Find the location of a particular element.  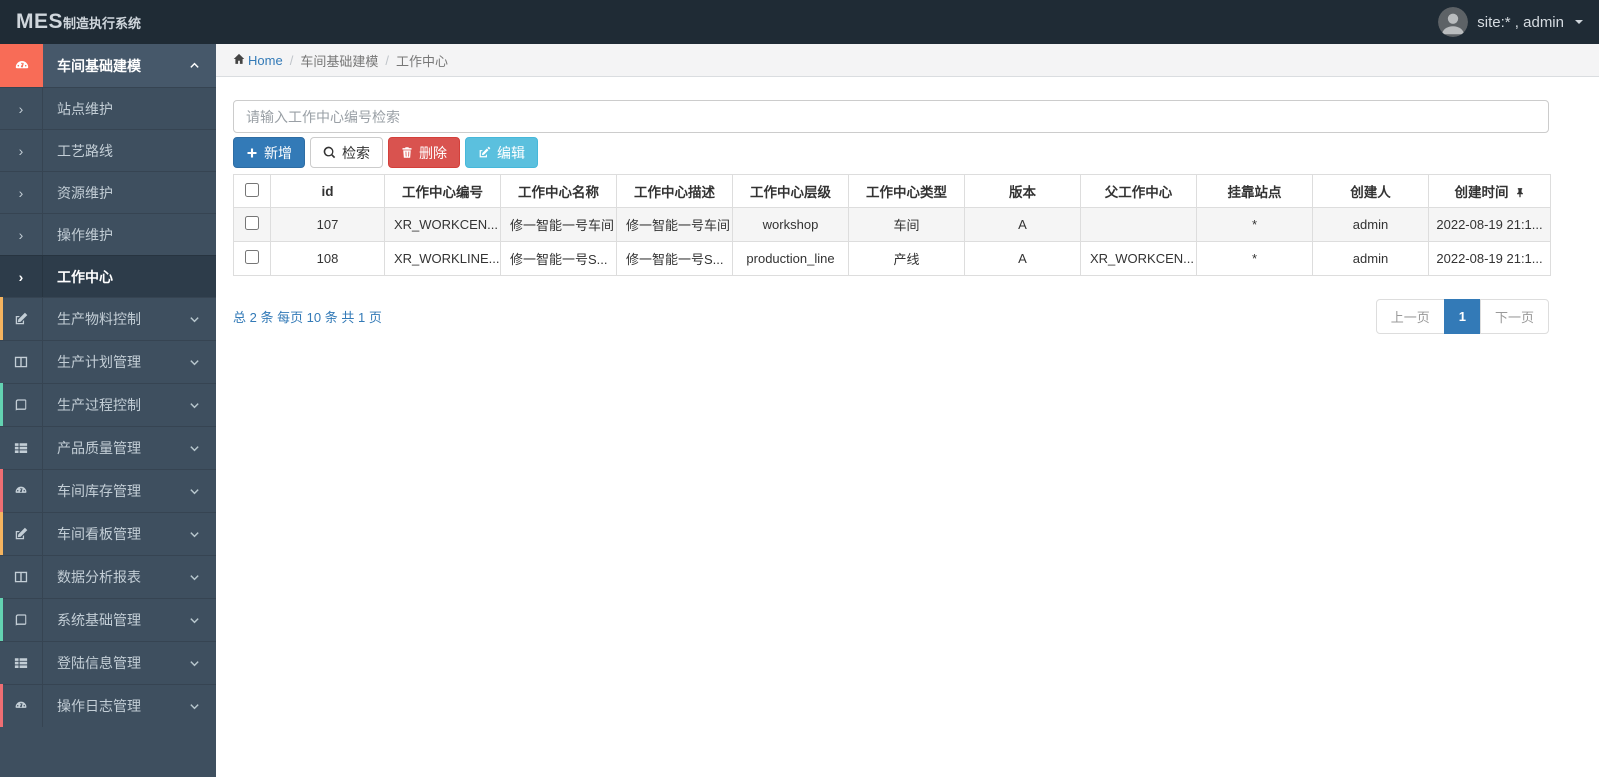

pagination-bar: 总 2 条 每页 10 条 共 1 页 上一页 1 下一页 is located at coordinates (891, 316).